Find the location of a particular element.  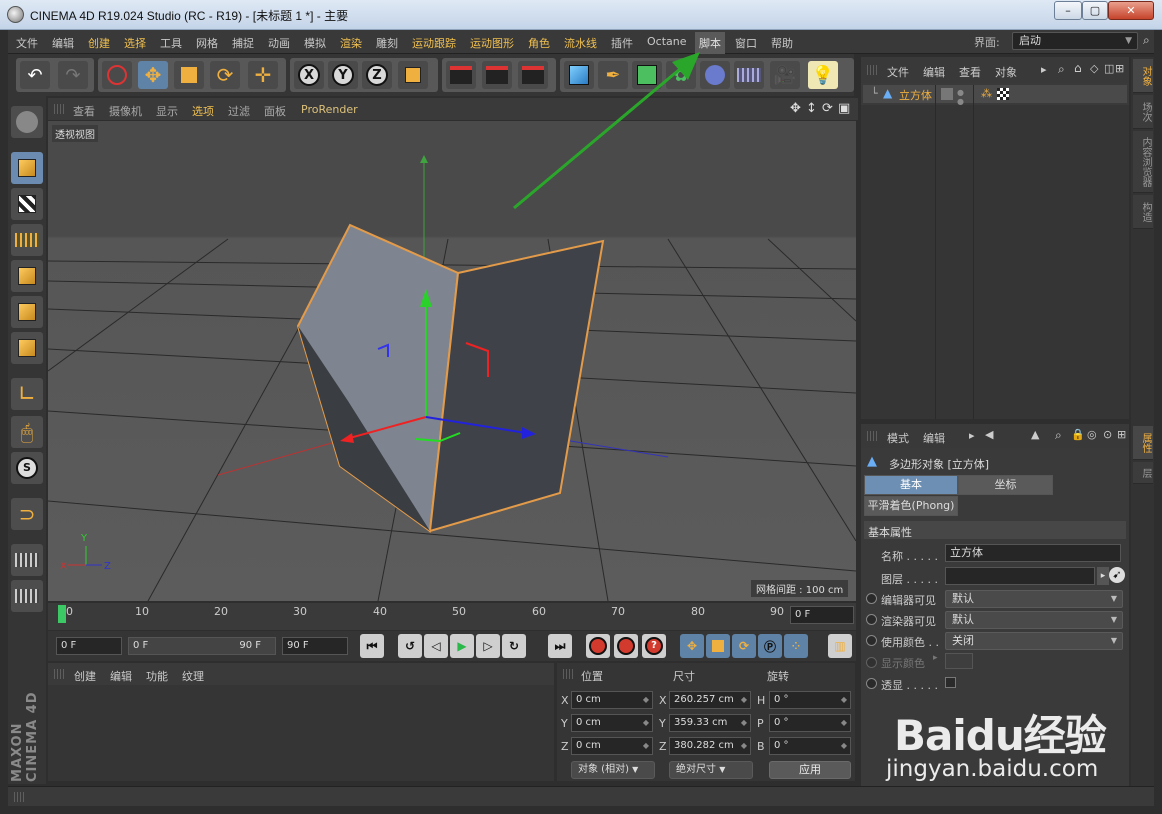

layer-swatch-icon is located at coordinates (947, 94).